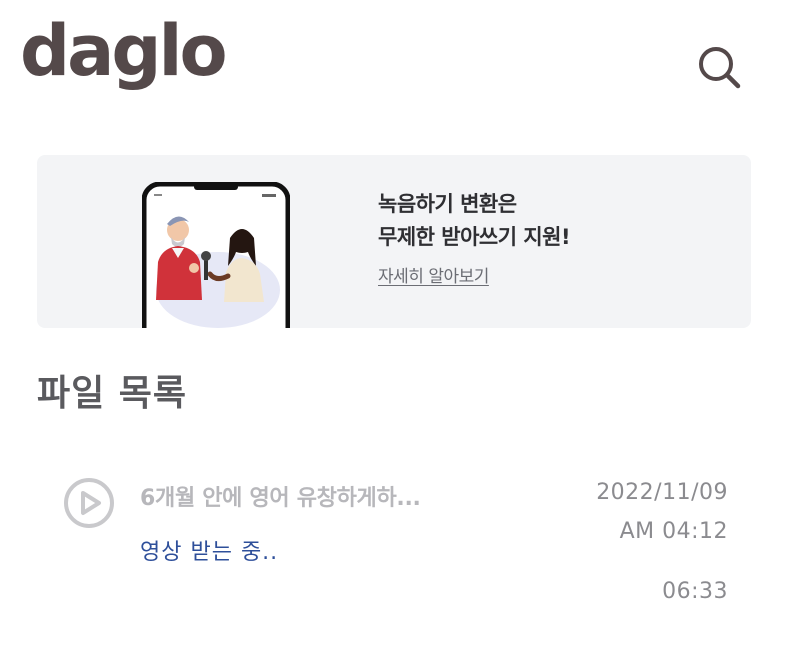 This screenshot has width=789, height=647. I want to click on file-date: 2022/11/09, so click(662, 492).